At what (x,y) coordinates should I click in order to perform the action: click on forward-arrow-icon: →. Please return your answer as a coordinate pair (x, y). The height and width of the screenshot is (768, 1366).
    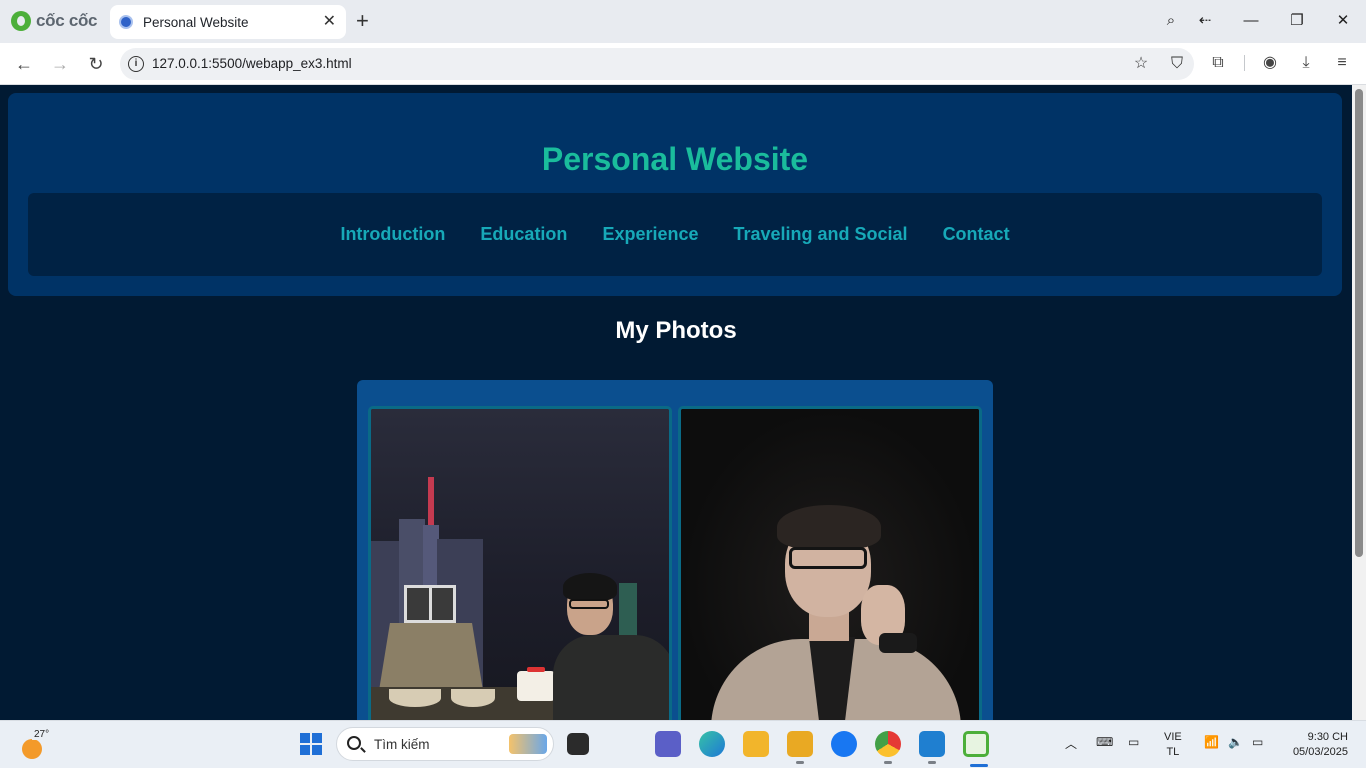
    Looking at the image, I should click on (60, 64).